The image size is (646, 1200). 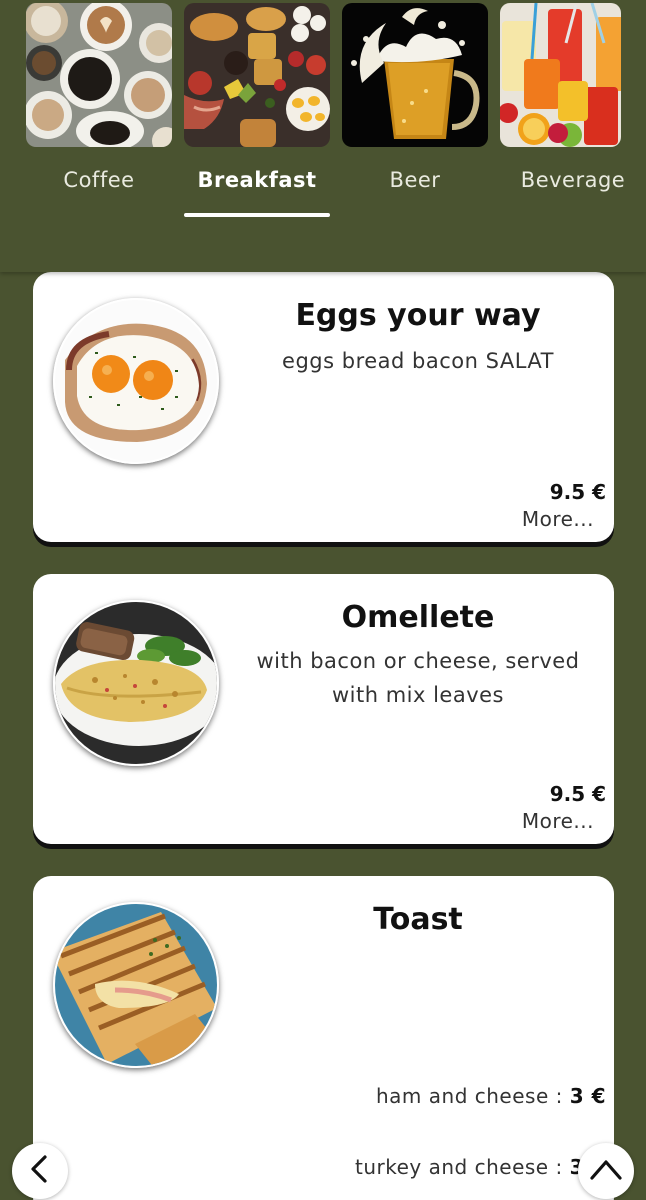 I want to click on category-label: Beer, so click(x=415, y=180).